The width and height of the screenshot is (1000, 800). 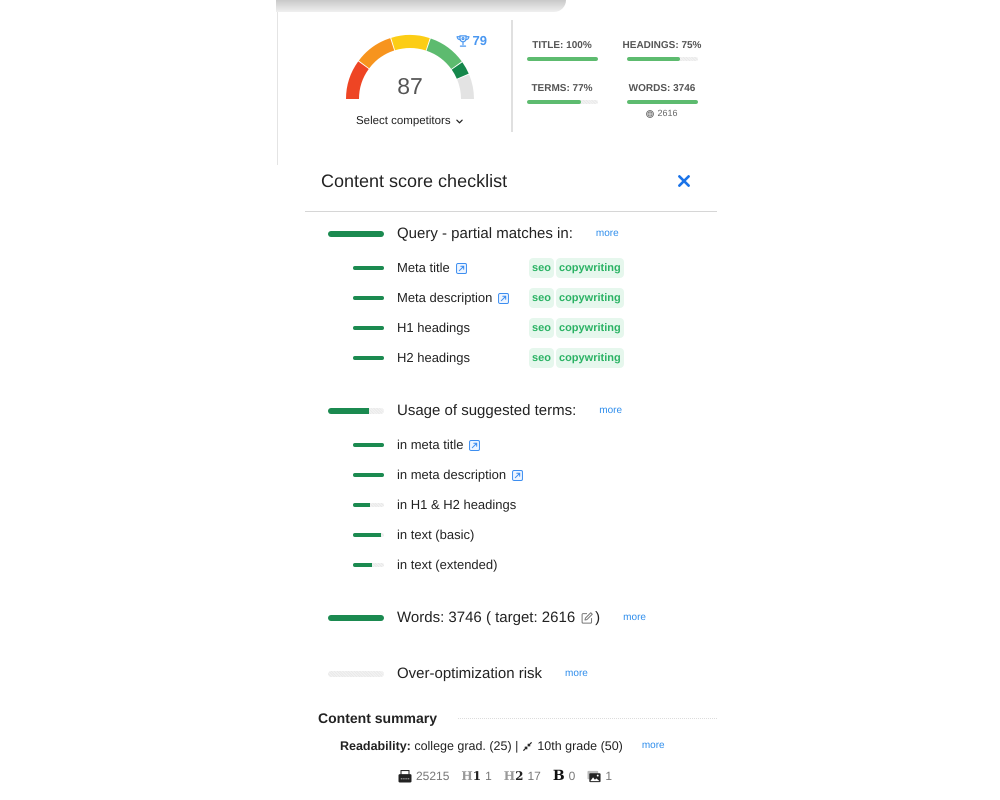 I want to click on closing-parenthesis: ), so click(x=597, y=618).